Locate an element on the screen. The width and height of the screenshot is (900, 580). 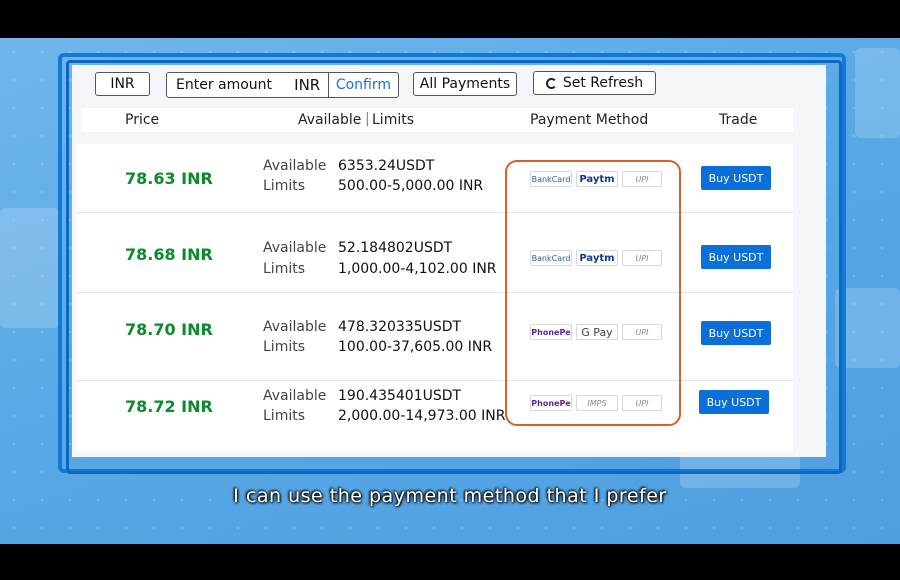
row-price: 78.68 INR is located at coordinates (169, 254).